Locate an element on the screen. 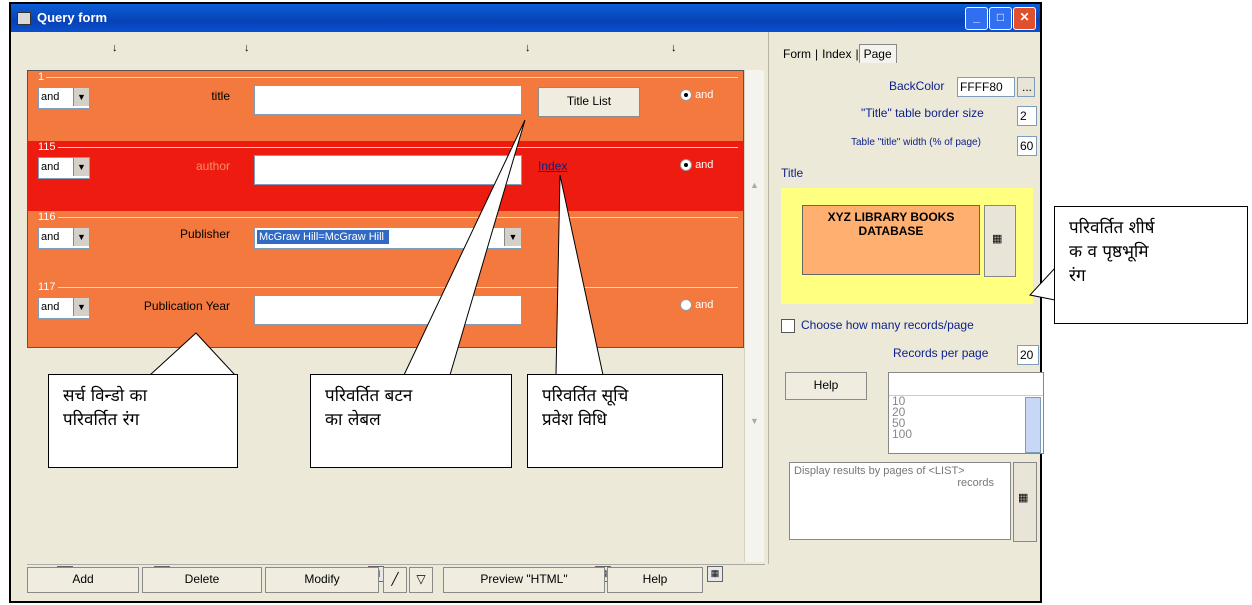 The image size is (1252, 605). publisher-select: McGraw Hill=McGraw Hill ▼ is located at coordinates (388, 238).